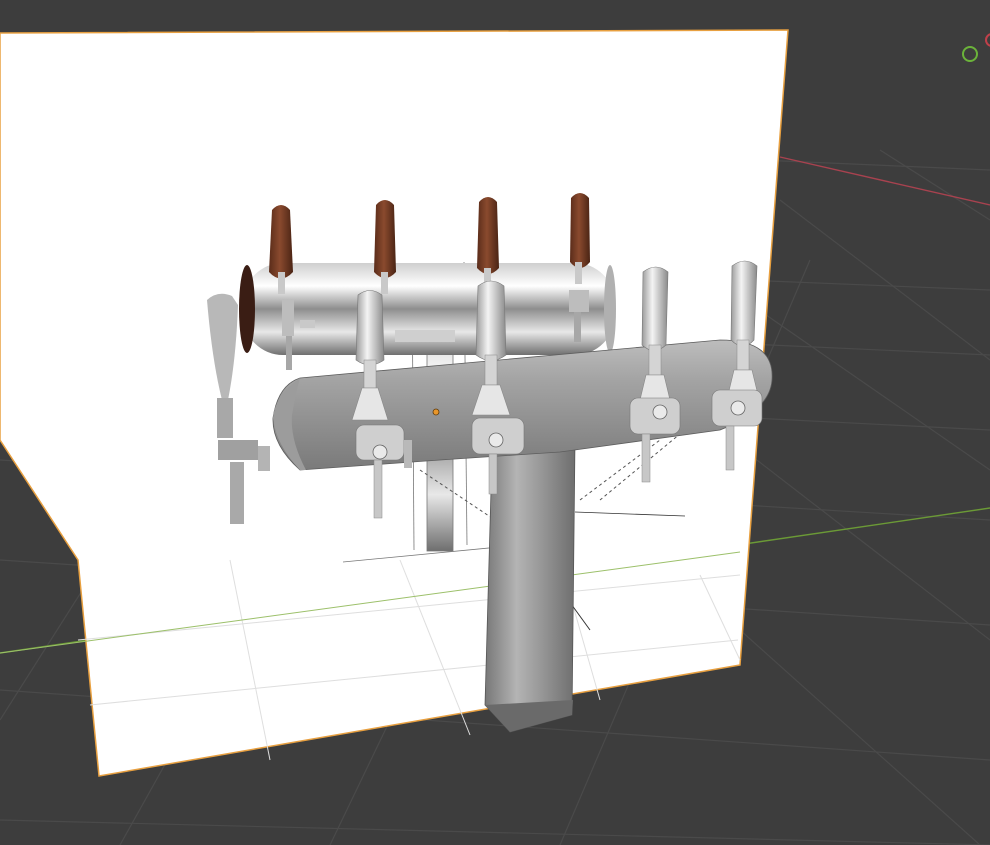 Image resolution: width=990 pixels, height=845 pixels. Describe the element at coordinates (436, 412) in the screenshot. I see `object-origin-dot` at that location.